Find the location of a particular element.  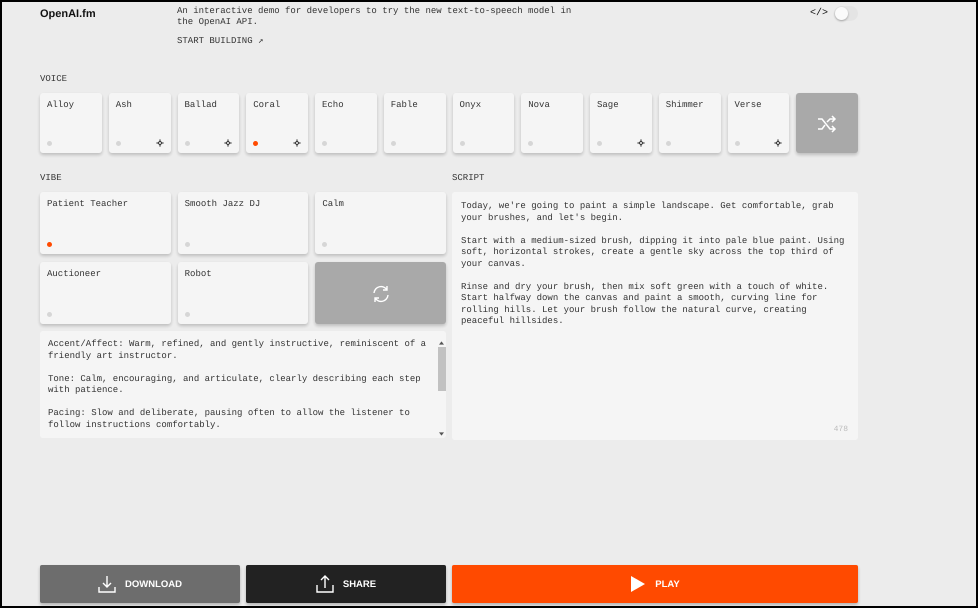

shuffle-button is located at coordinates (827, 123).